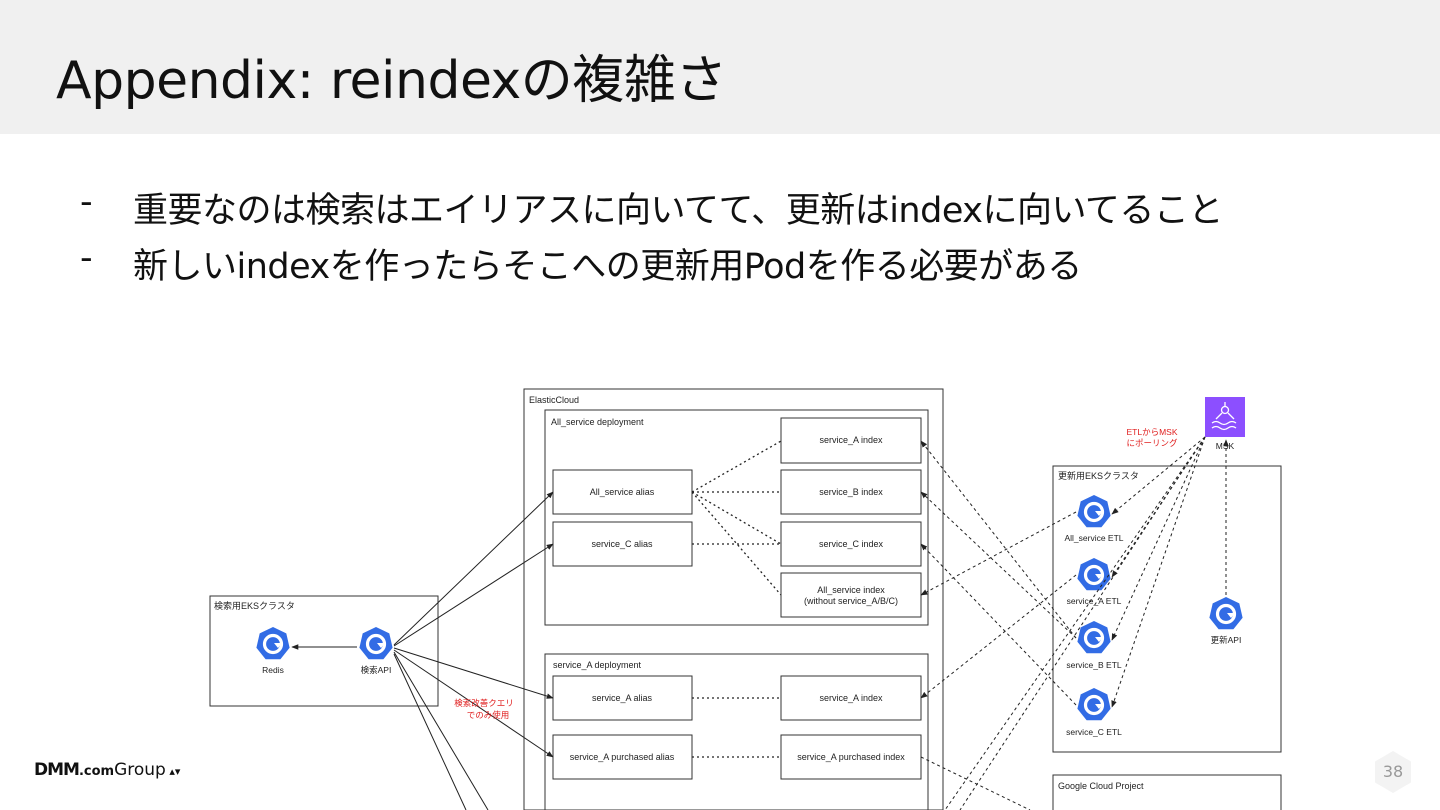 Image resolution: width=1440 pixels, height=810 pixels. Describe the element at coordinates (851, 440) in the screenshot. I see `service-a-index-label: service_A index` at that location.